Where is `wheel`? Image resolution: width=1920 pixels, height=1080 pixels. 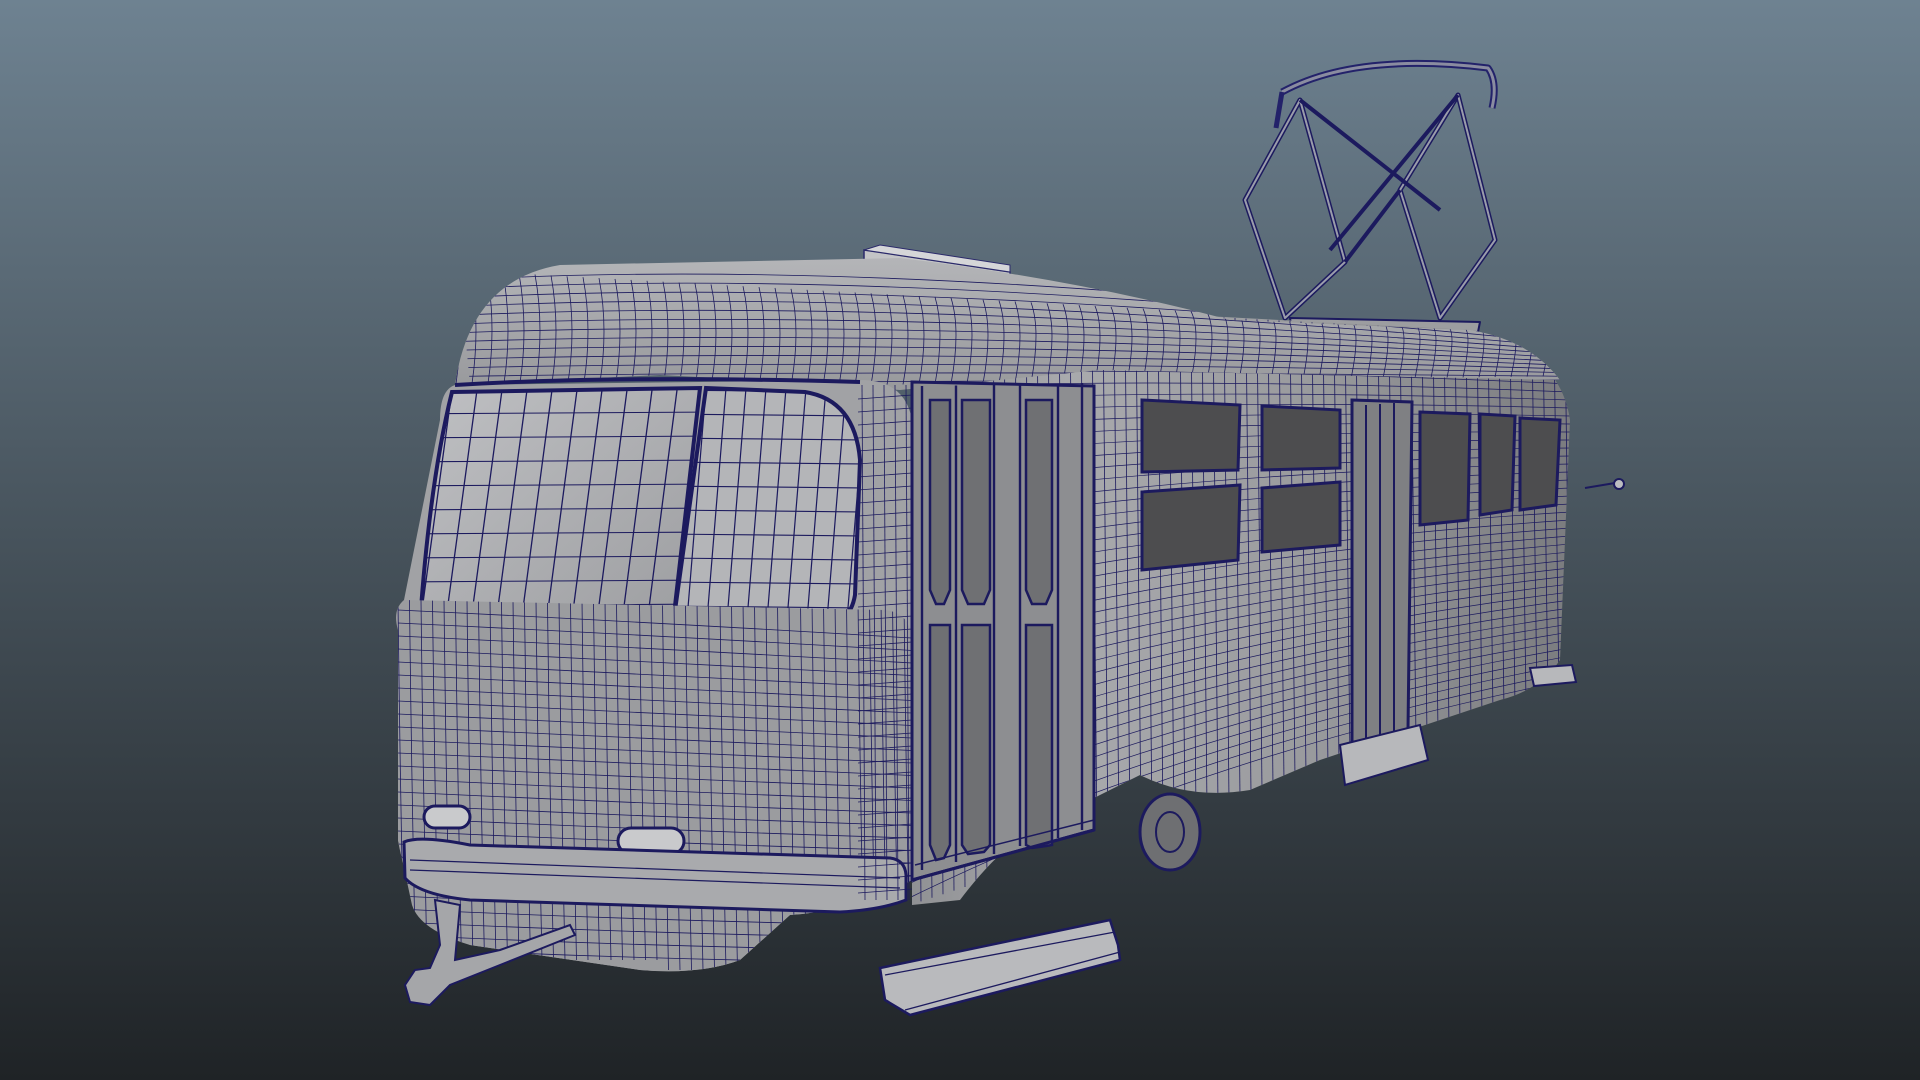 wheel is located at coordinates (1170, 832).